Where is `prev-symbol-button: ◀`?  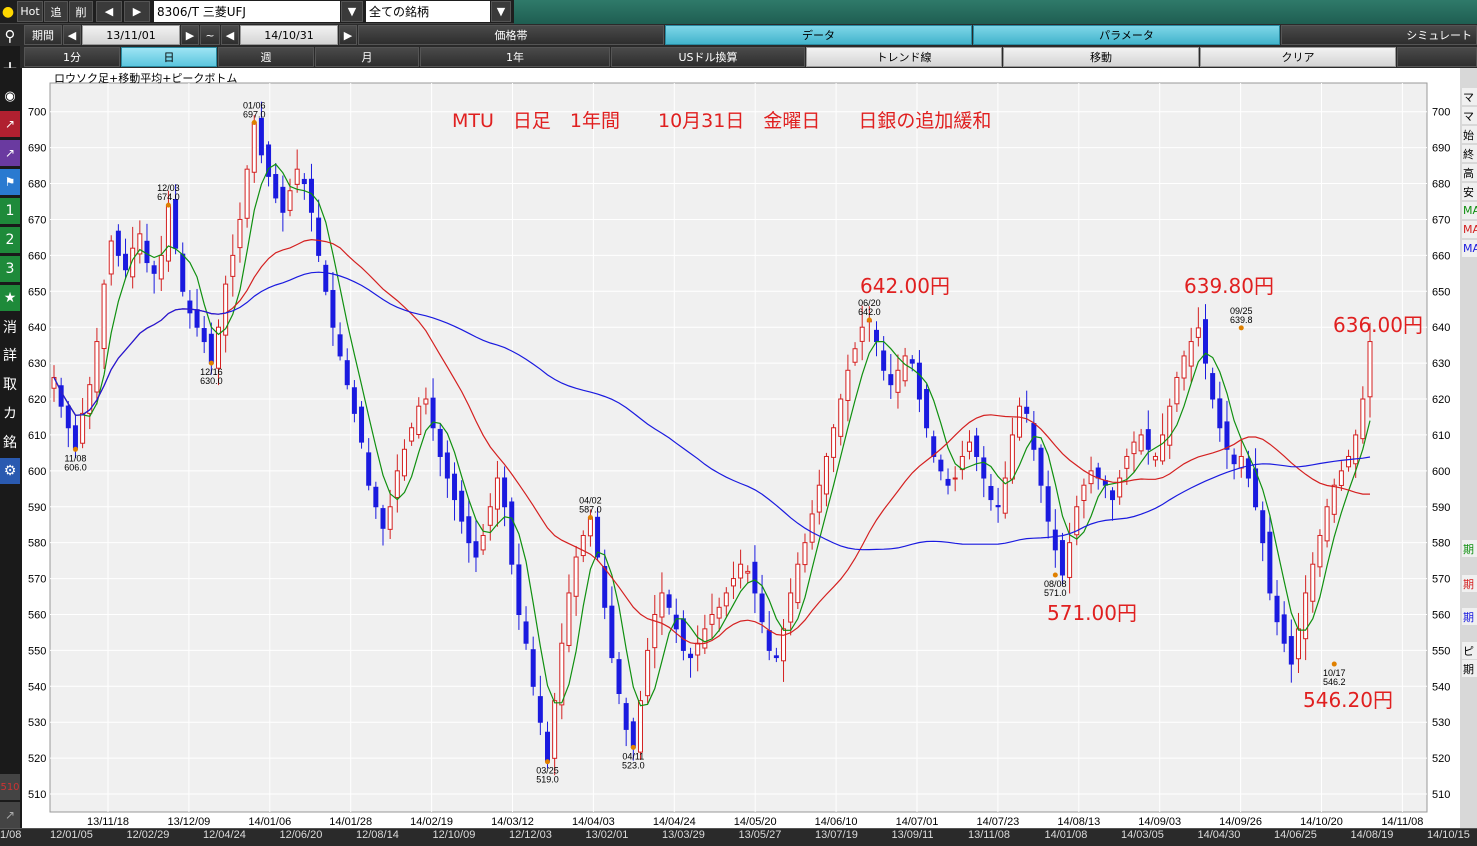
prev-symbol-button: ◀ is located at coordinates (109, 11).